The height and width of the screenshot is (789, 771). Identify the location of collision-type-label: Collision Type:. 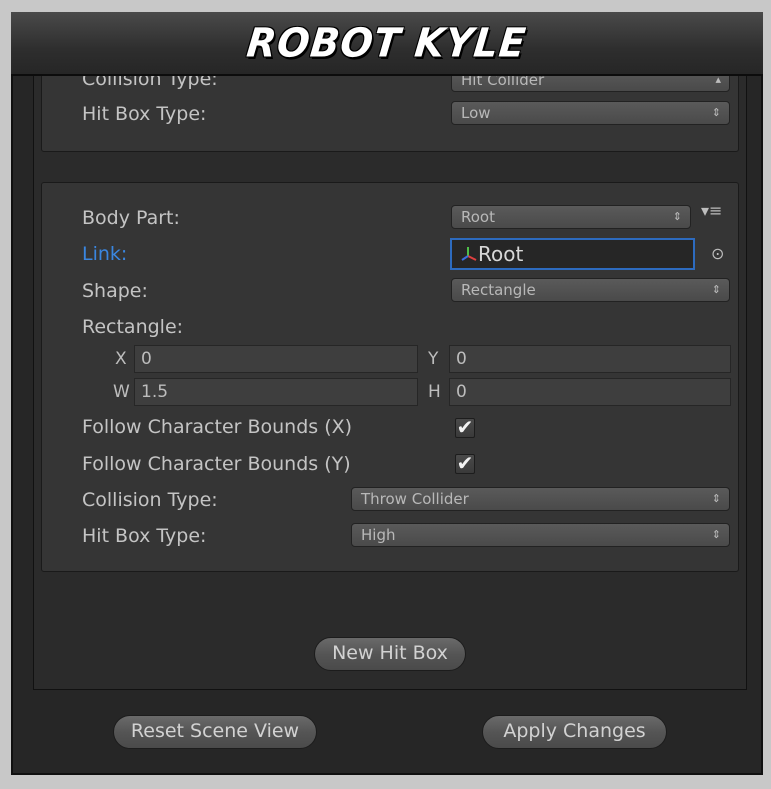
(150, 500).